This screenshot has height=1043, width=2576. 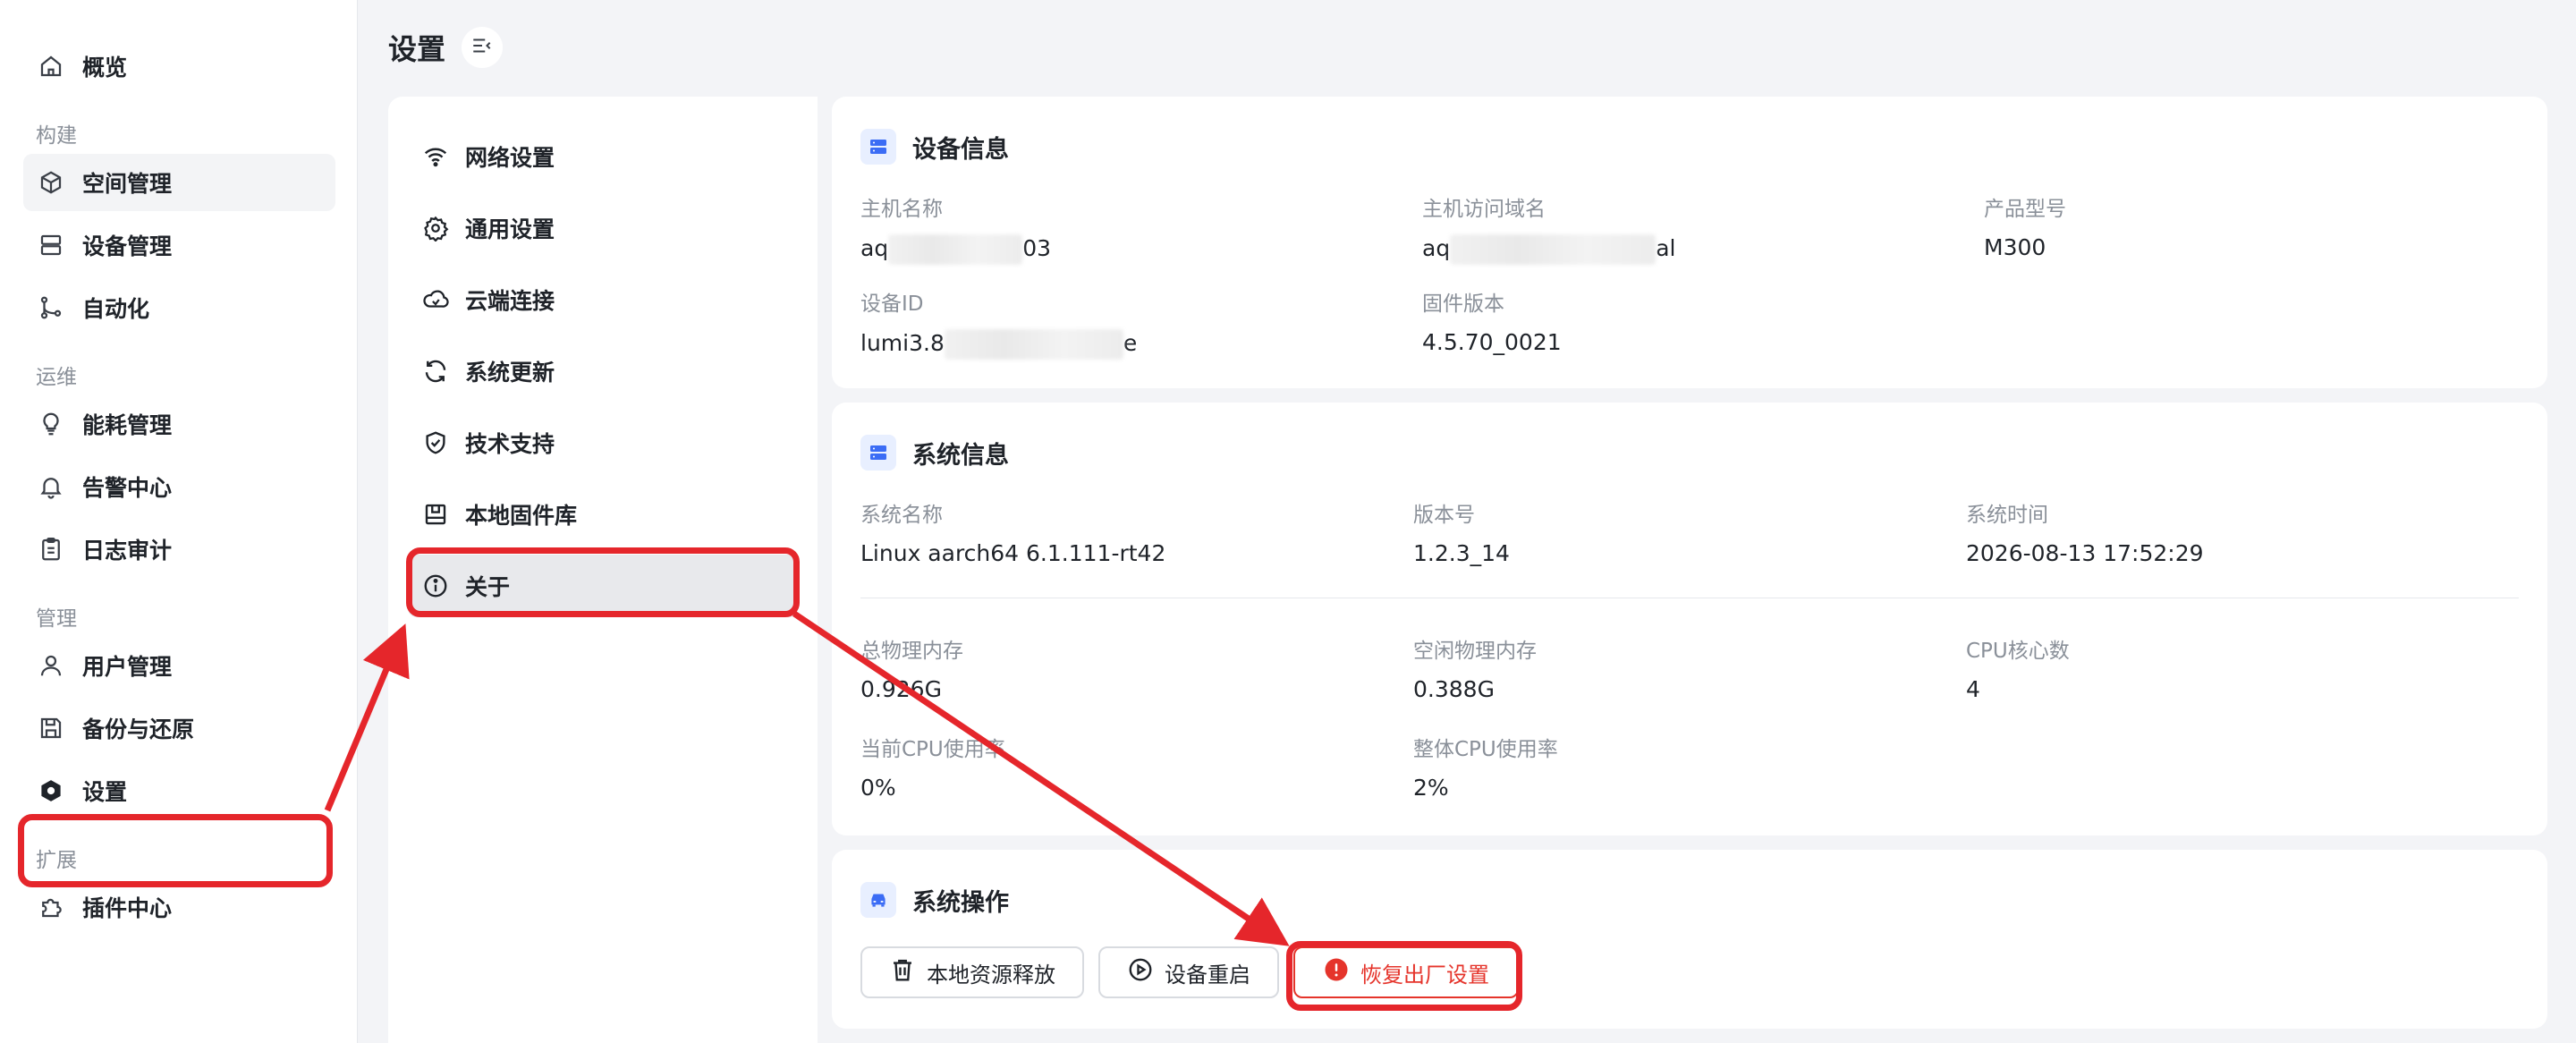 I want to click on sidebar-item-logs: 日志审计, so click(x=179, y=549).